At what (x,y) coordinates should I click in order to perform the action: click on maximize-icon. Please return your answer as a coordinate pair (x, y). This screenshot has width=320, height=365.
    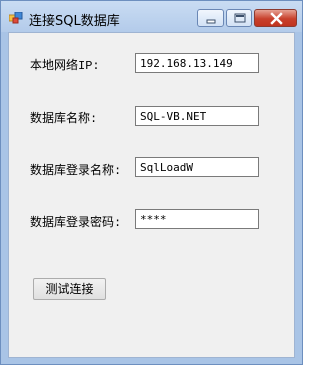
    Looking at the image, I should click on (240, 18).